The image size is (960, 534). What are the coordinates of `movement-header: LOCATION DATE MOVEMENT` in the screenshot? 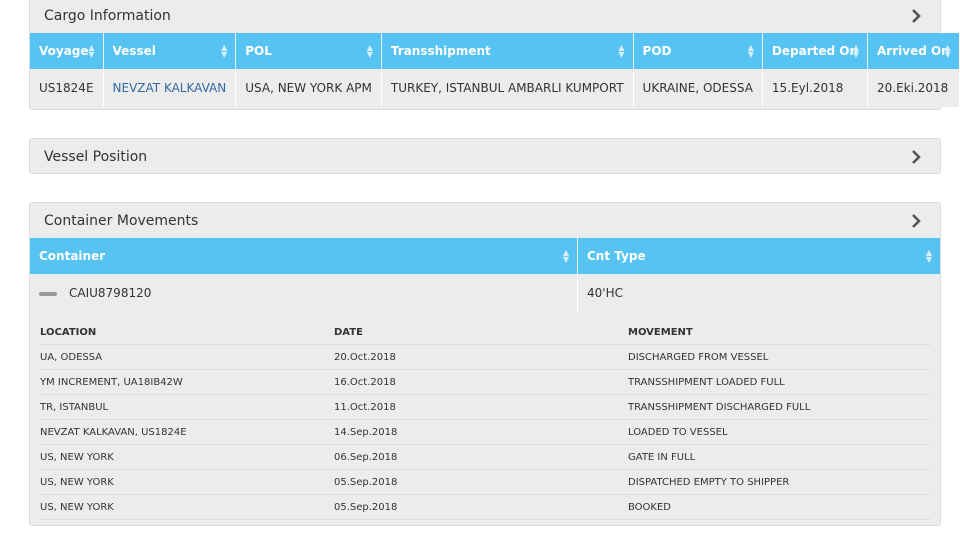 It's located at (485, 332).